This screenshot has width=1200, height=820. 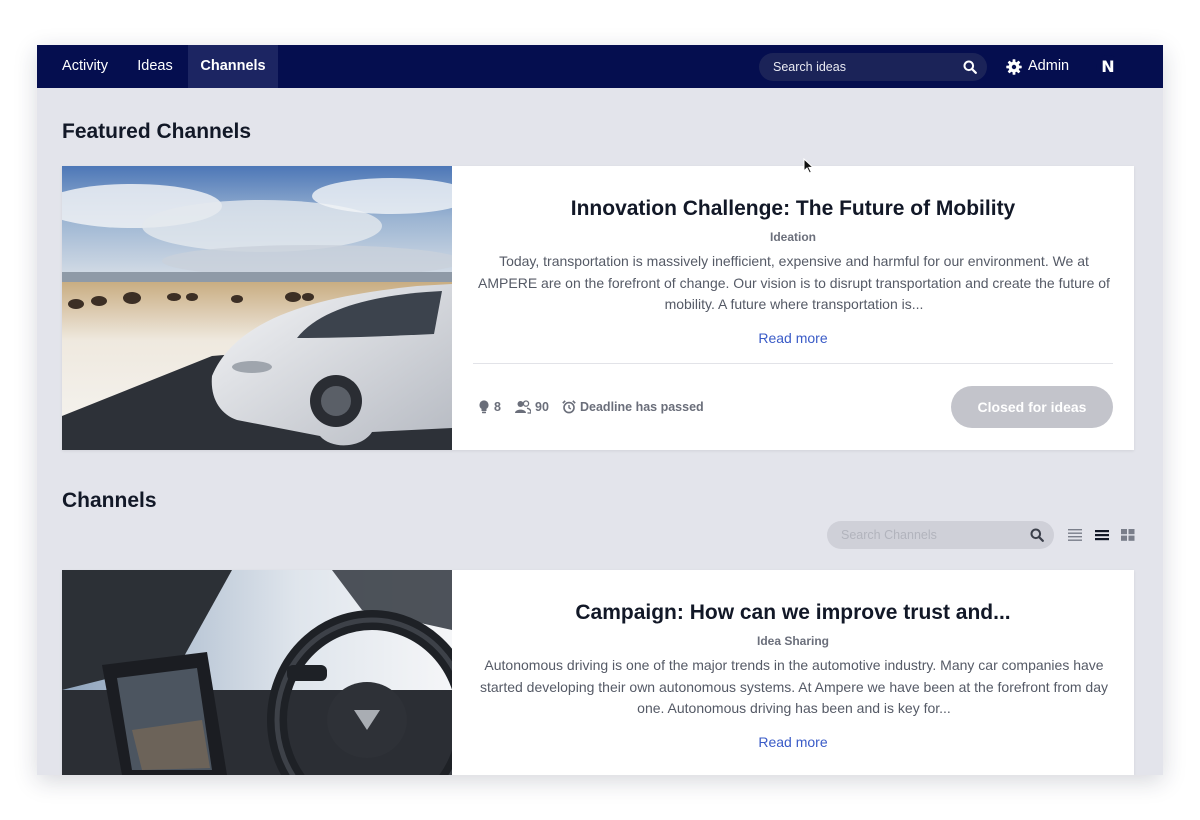 What do you see at coordinates (1075, 535) in the screenshot?
I see `list-compact-icon` at bounding box center [1075, 535].